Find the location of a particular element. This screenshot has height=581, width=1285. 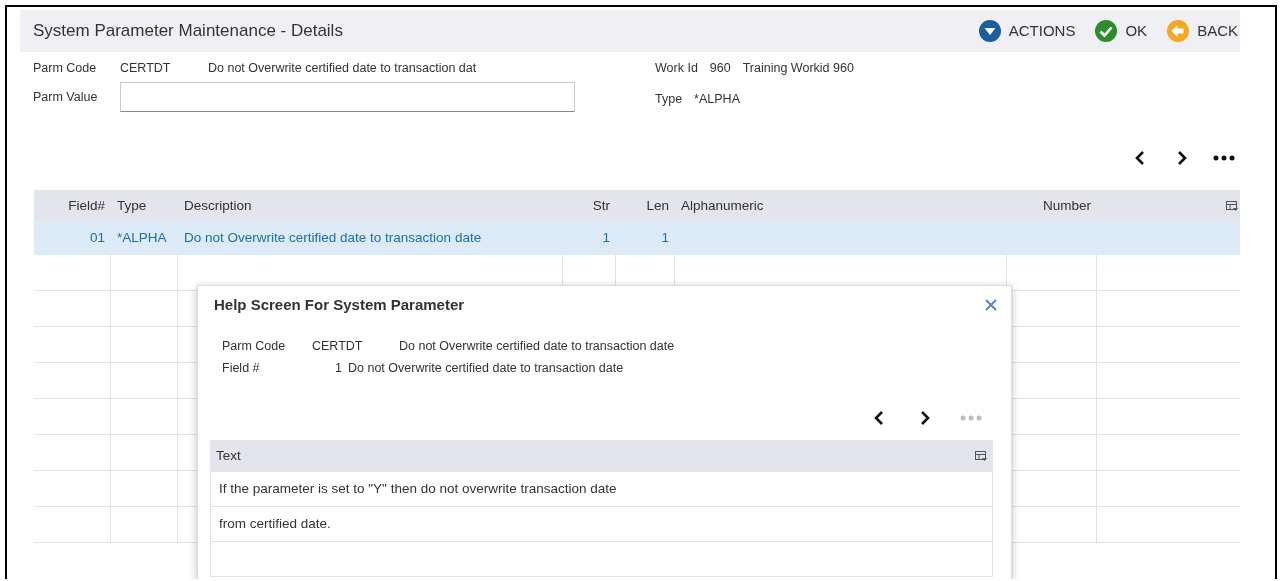

work-id: 960 is located at coordinates (720, 68).